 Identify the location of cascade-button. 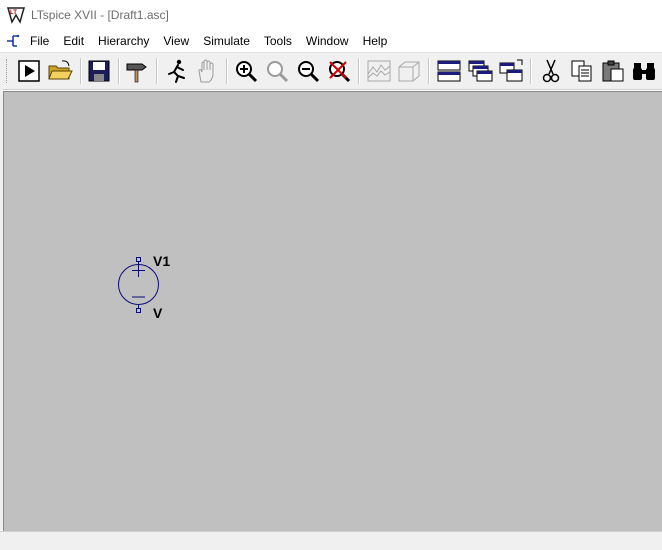
(480, 71).